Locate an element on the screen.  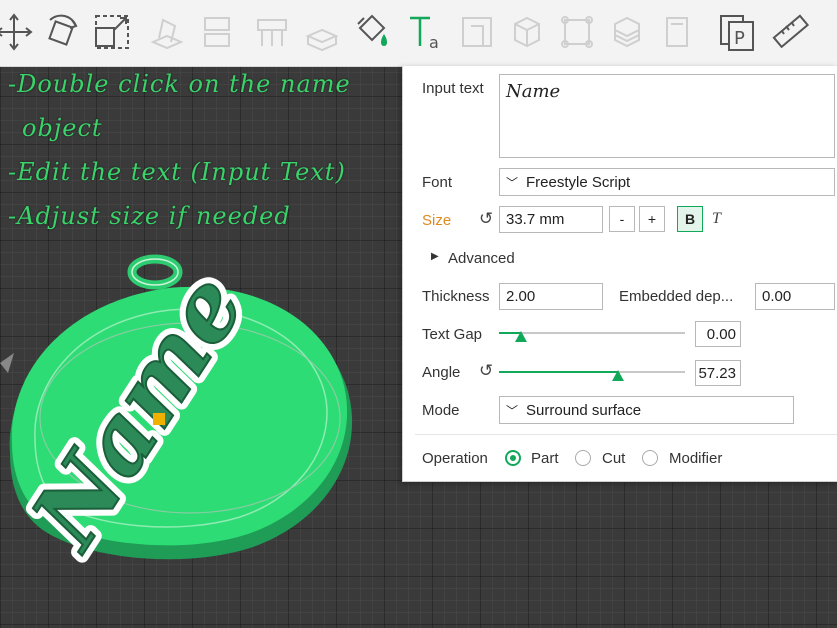
cut-icon is located at coordinates (217, 32).